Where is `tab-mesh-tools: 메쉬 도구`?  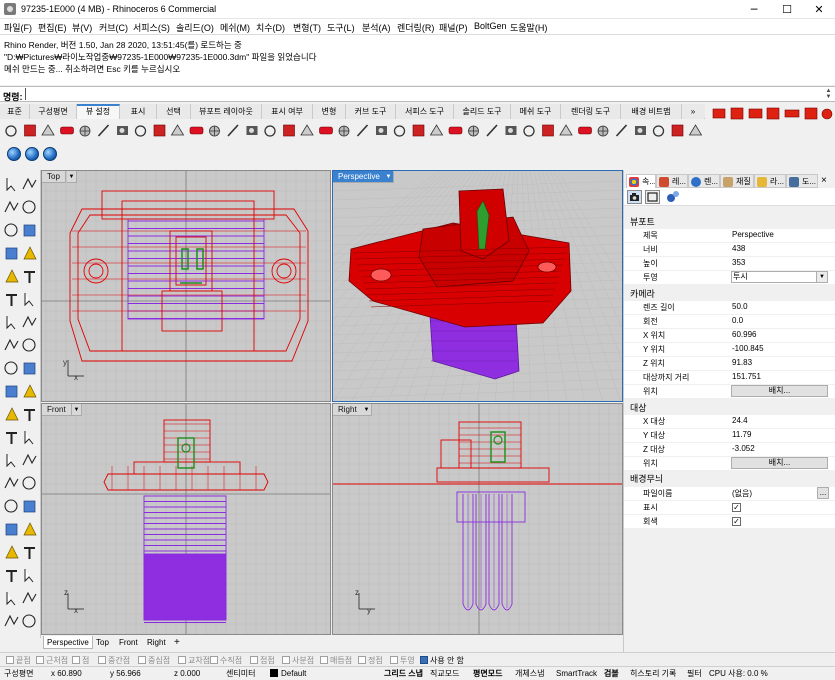 tab-mesh-tools: 메쉬 도구 is located at coordinates (536, 111).